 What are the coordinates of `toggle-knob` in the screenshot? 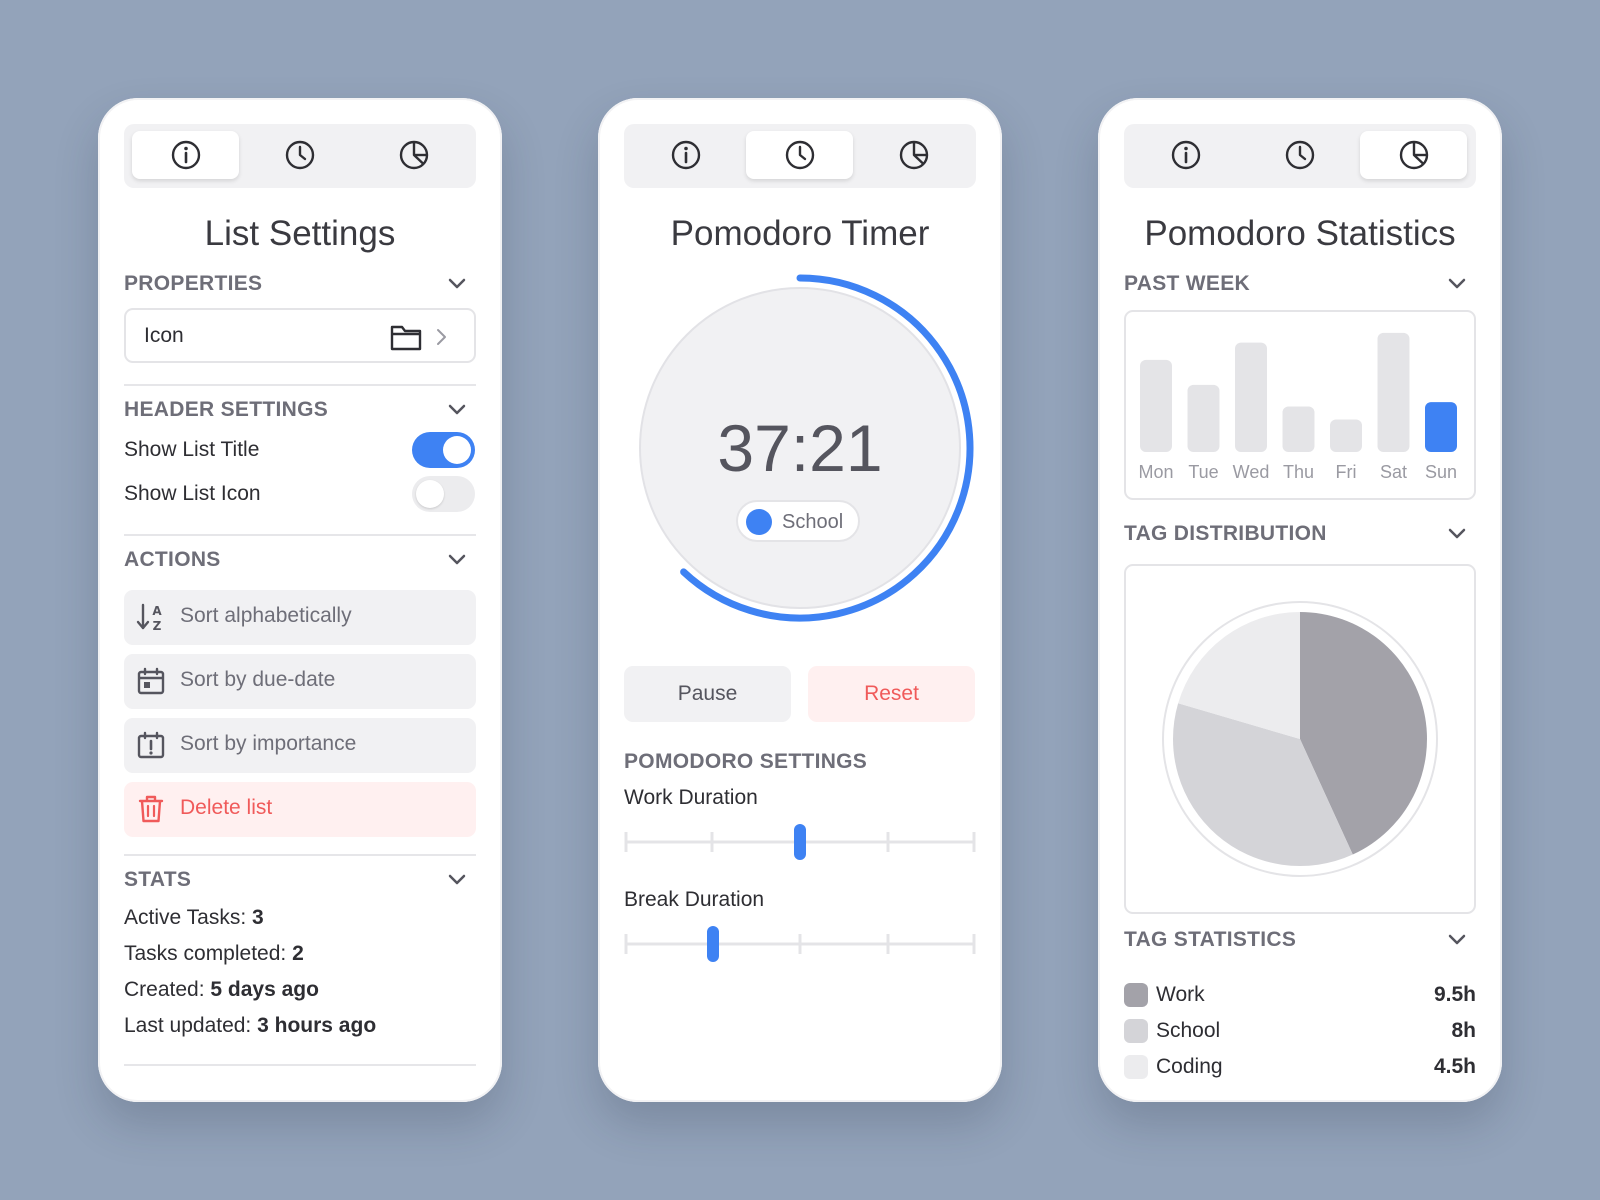 It's located at (457, 450).